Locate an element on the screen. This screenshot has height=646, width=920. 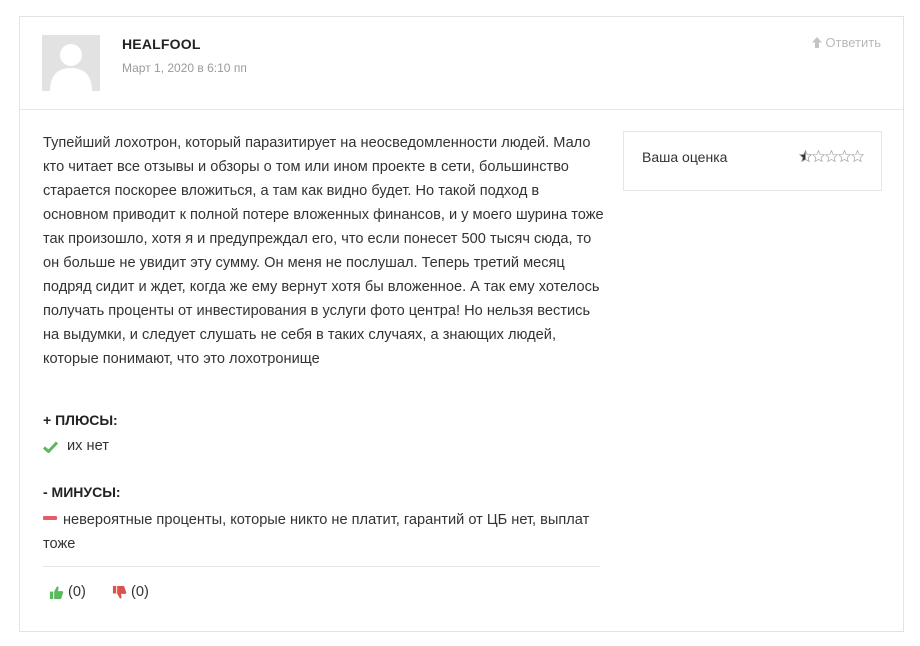
reply-button: Ответить is located at coordinates (846, 42).